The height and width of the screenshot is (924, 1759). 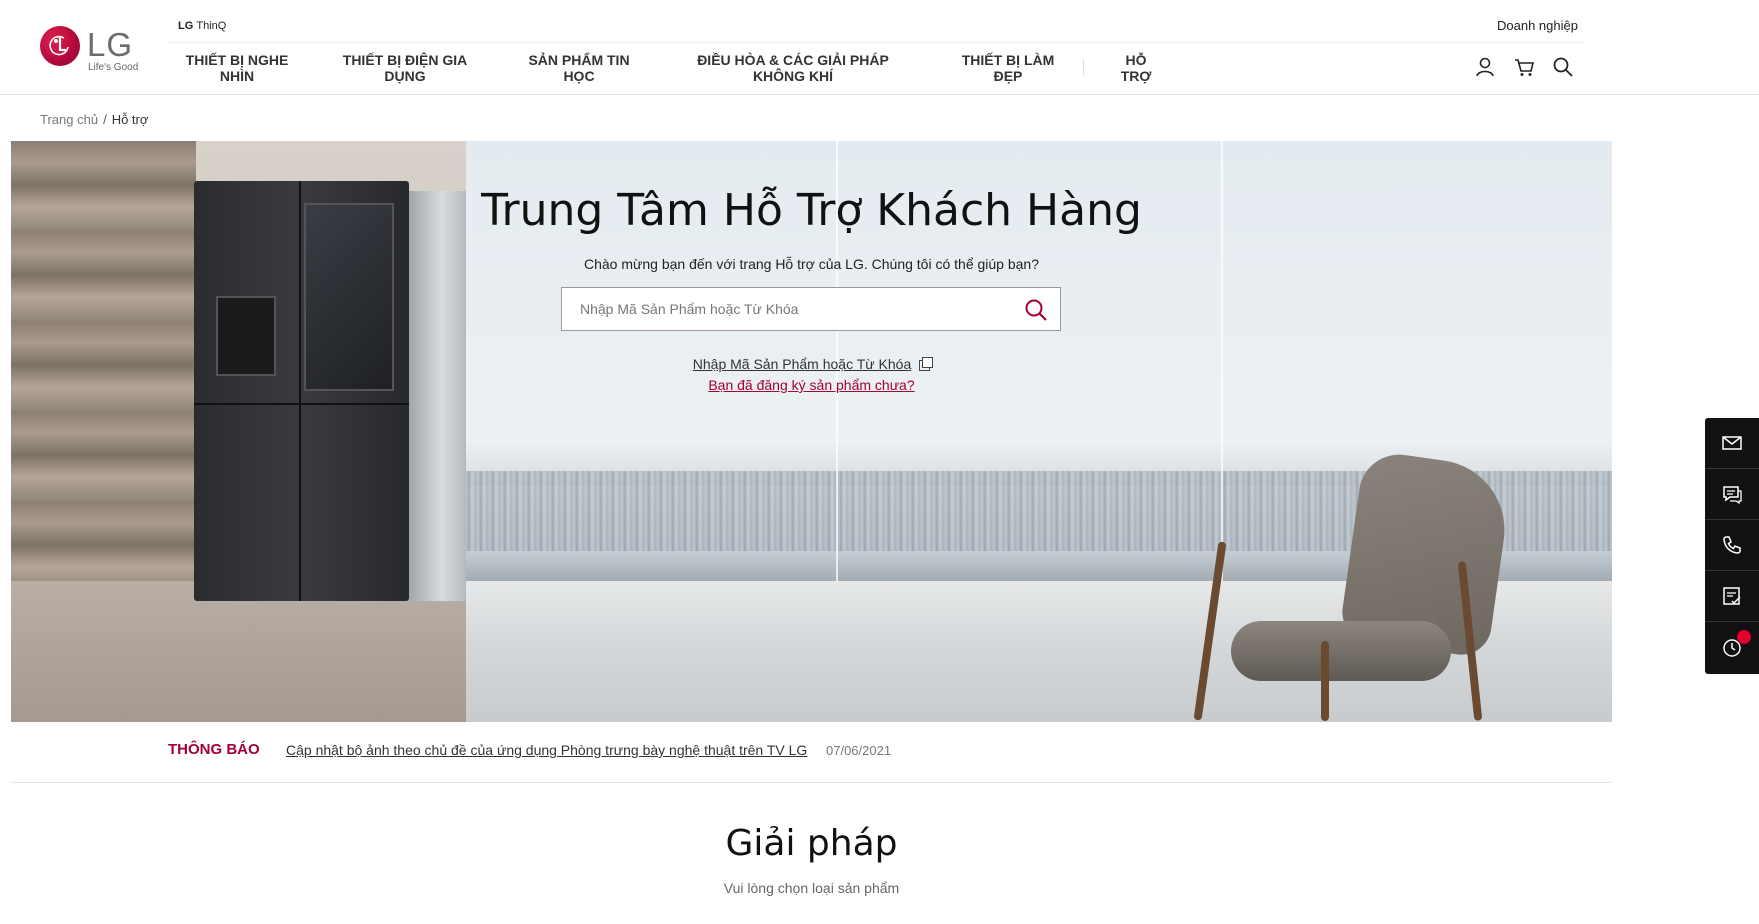 I want to click on fridge-side, so click(x=436, y=396).